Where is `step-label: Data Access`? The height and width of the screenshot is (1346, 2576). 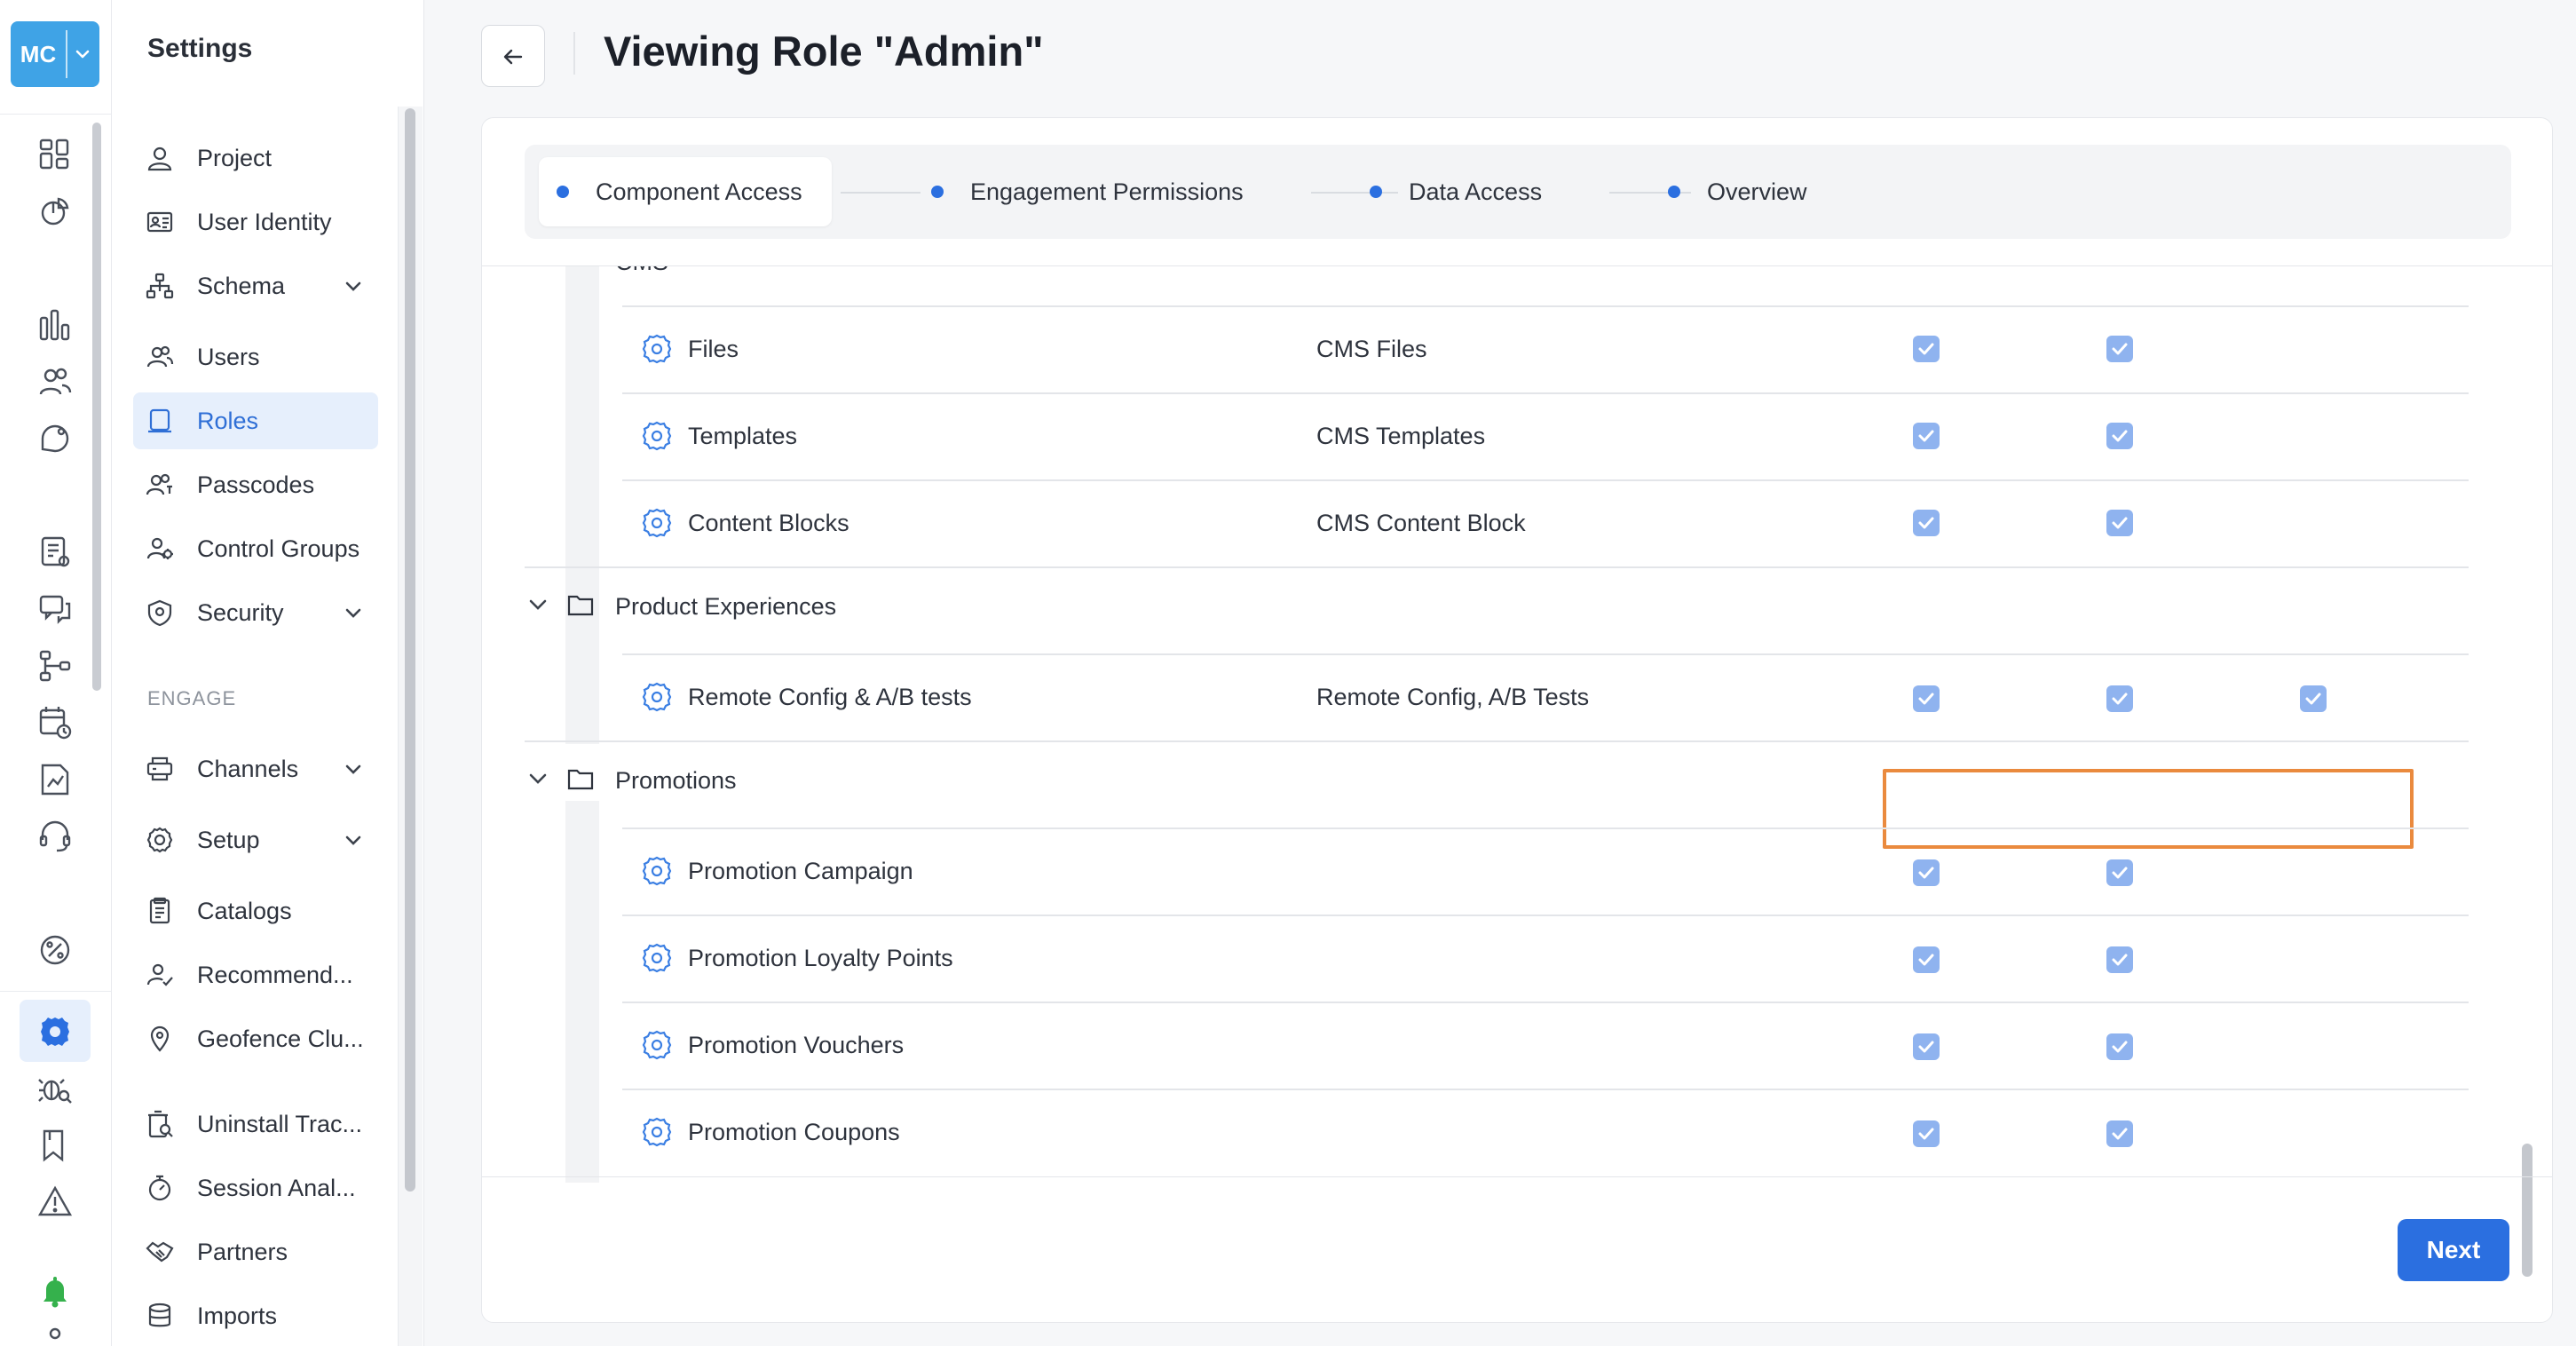
step-label: Data Access is located at coordinates (1476, 191).